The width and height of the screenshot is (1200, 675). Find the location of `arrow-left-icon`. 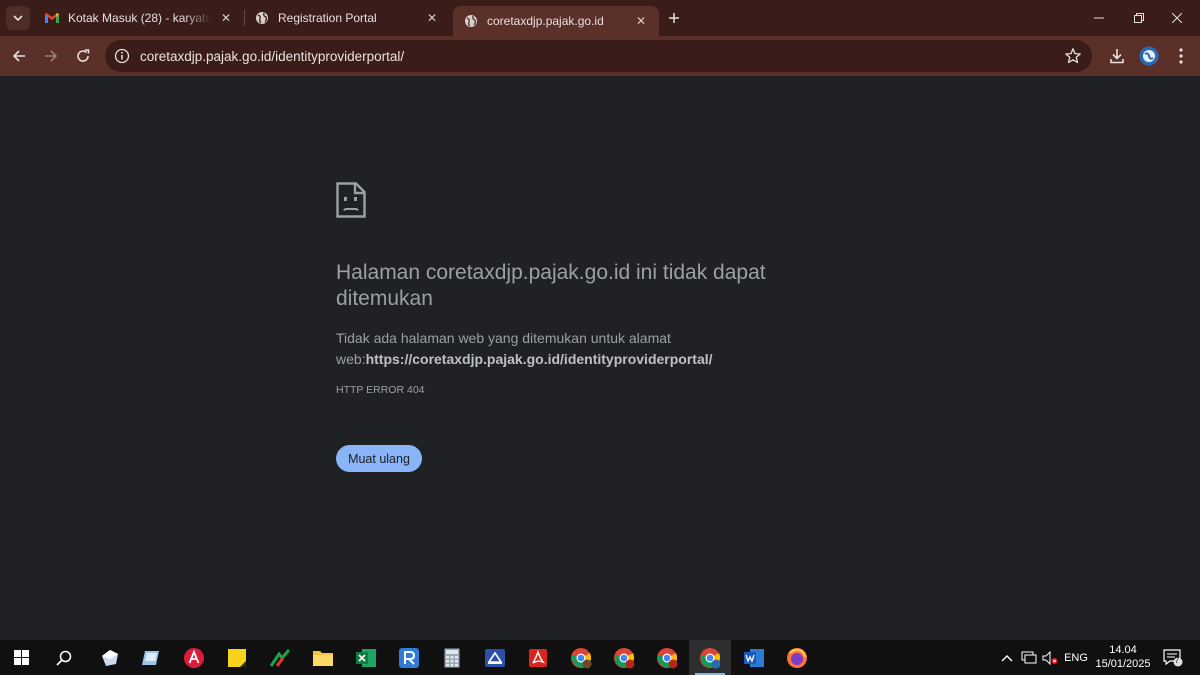

arrow-left-icon is located at coordinates (18, 56).